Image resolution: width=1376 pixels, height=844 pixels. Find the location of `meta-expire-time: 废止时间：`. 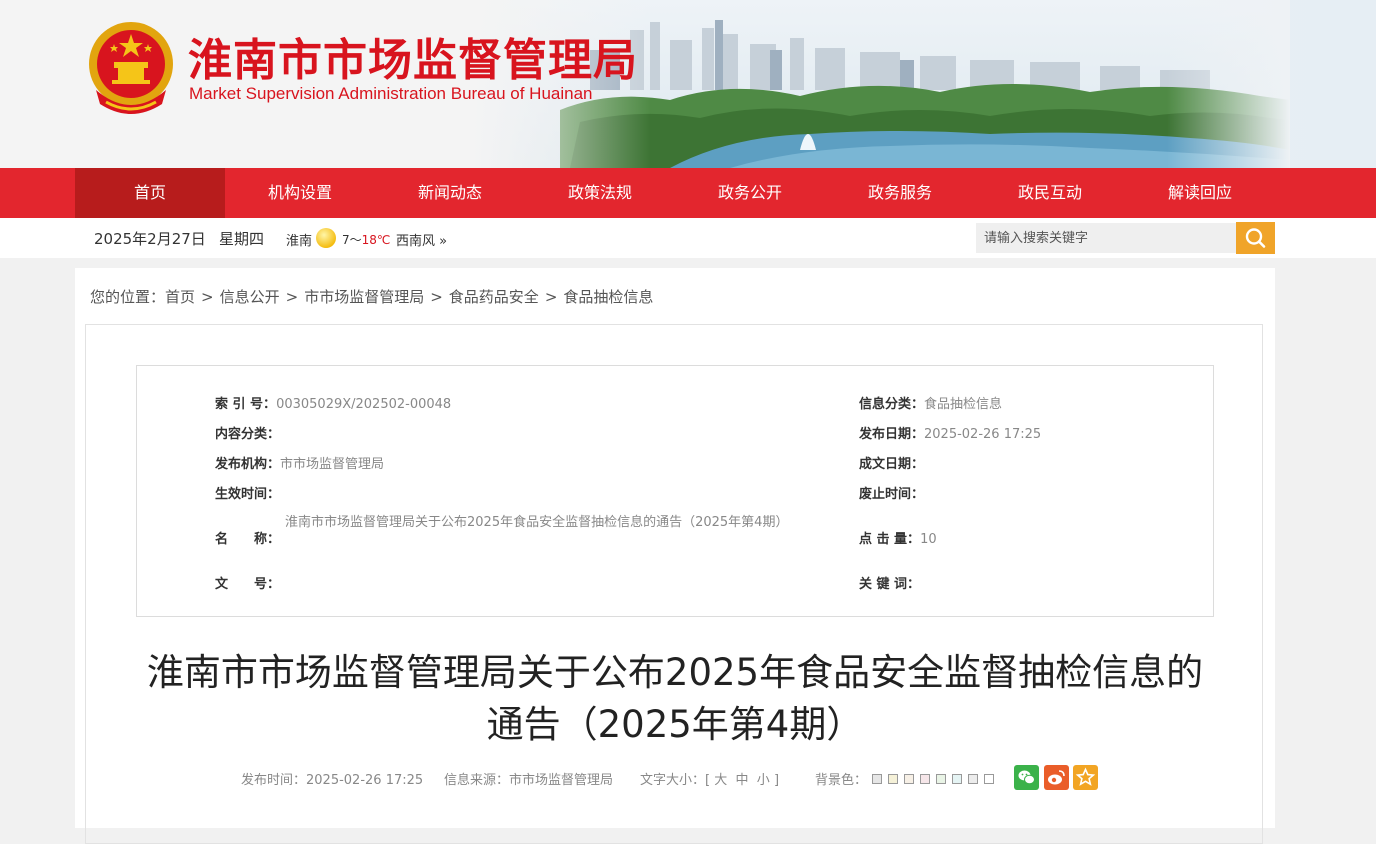

meta-expire-time: 废止时间： is located at coordinates (892, 494).